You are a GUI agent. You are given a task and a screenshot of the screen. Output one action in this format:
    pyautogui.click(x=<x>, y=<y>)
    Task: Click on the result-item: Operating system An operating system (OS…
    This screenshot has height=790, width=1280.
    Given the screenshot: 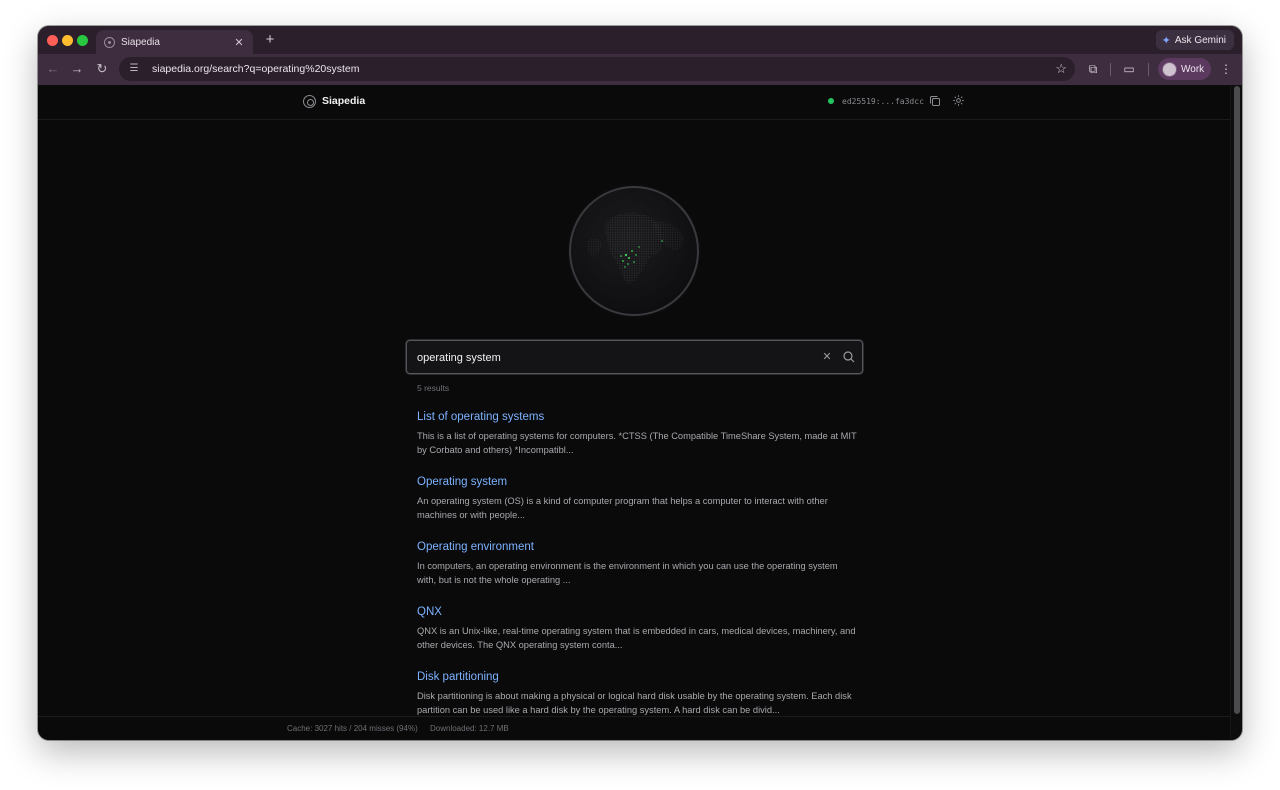 What is the action you would take?
    pyautogui.click(x=637, y=508)
    